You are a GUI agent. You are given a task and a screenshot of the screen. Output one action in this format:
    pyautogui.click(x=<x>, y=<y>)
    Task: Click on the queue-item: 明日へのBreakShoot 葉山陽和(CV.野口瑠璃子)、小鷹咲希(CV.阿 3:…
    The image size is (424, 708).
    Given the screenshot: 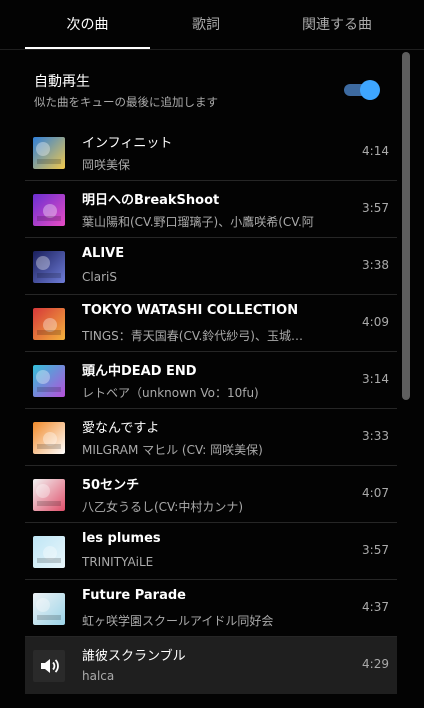 What is the action you would take?
    pyautogui.click(x=211, y=209)
    